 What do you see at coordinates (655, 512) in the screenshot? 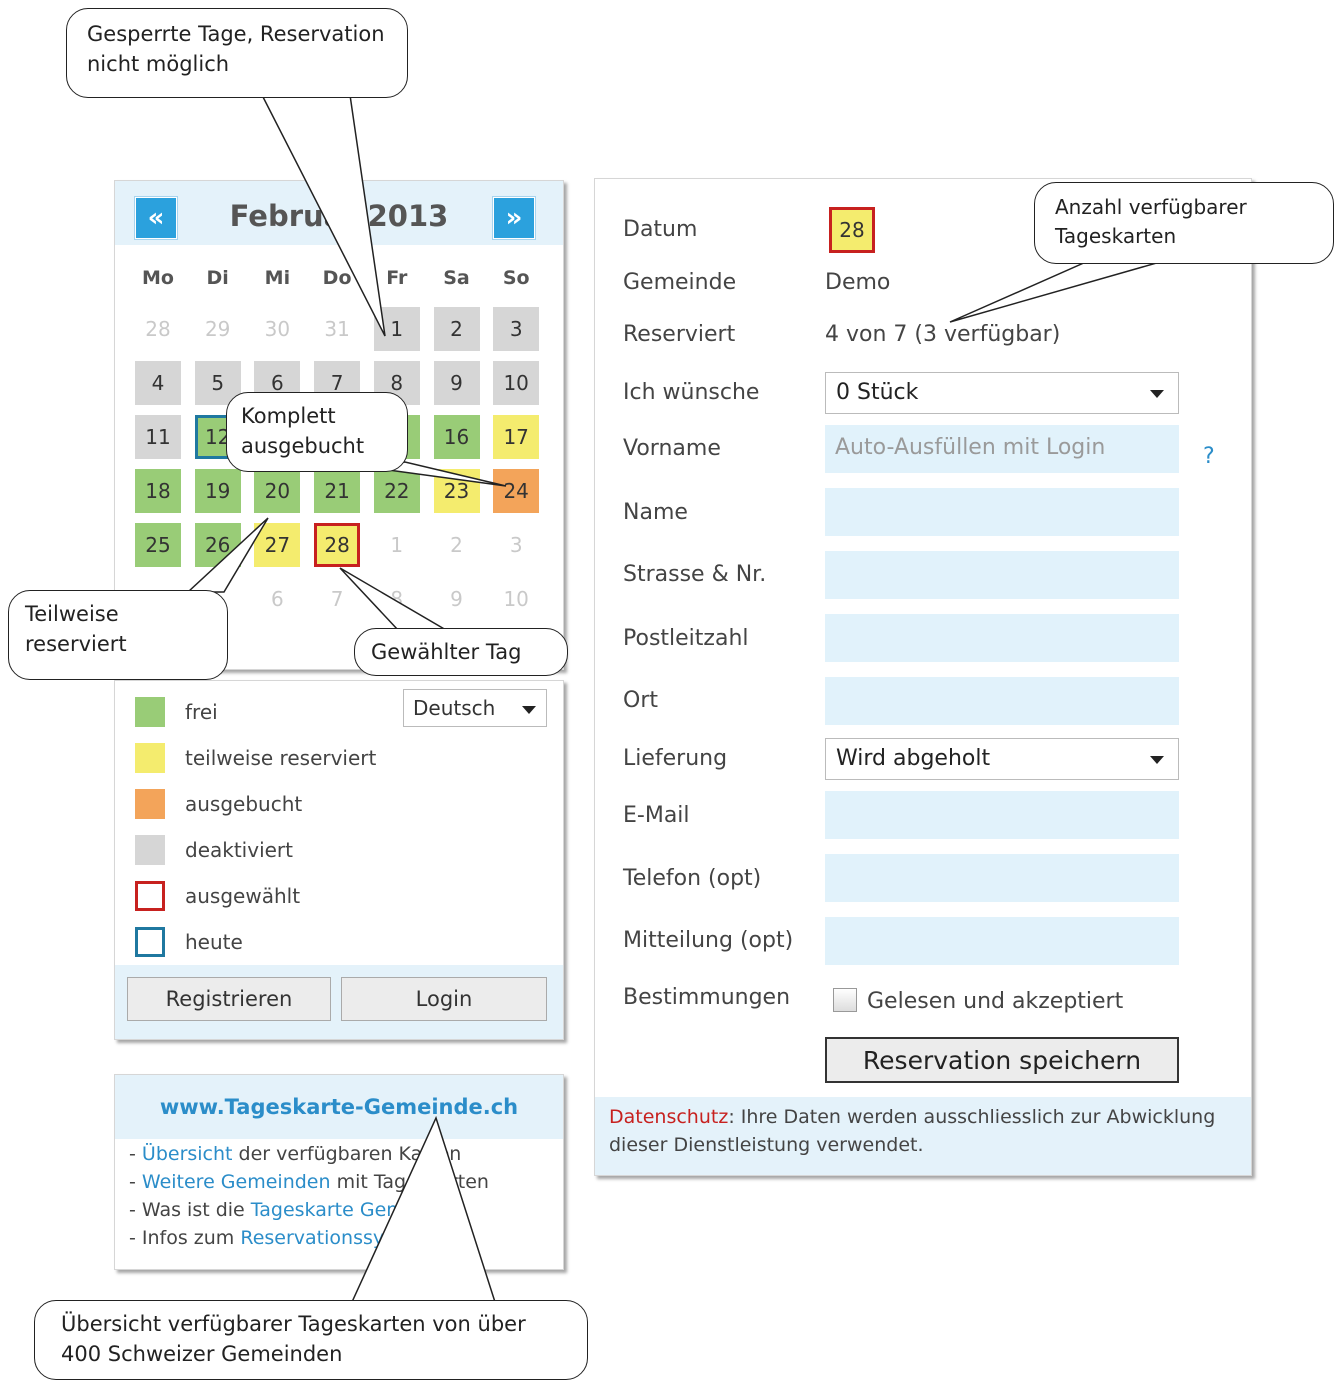
I see `name-label: Name` at bounding box center [655, 512].